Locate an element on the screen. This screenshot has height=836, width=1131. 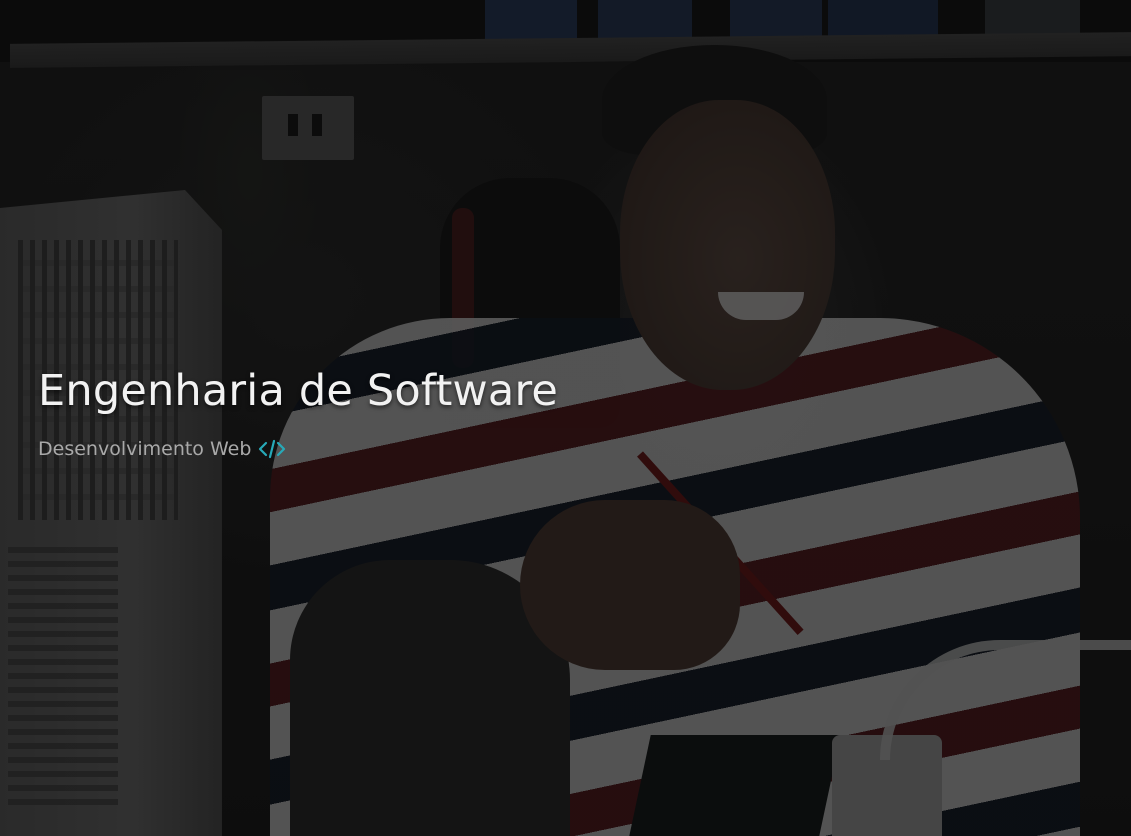
hero-subtitle: Desenvolvimento Web is located at coordinates (298, 449).